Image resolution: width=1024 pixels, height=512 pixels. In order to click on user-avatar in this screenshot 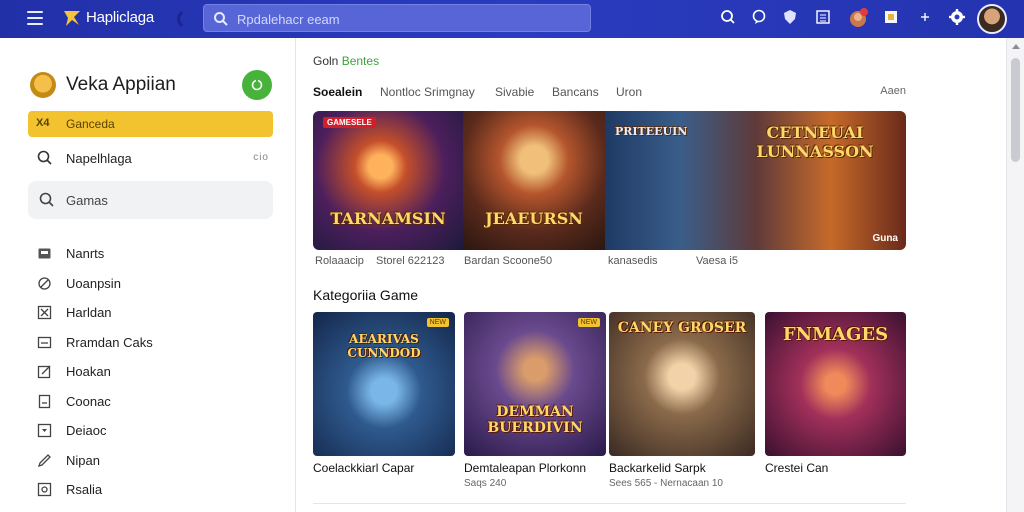, I will do `click(992, 19)`.